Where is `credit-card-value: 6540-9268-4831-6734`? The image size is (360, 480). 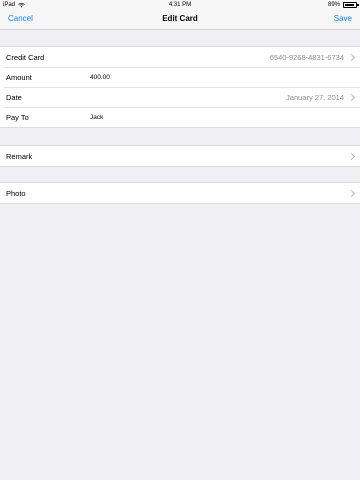
credit-card-value: 6540-9268-4831-6734 is located at coordinates (306, 57).